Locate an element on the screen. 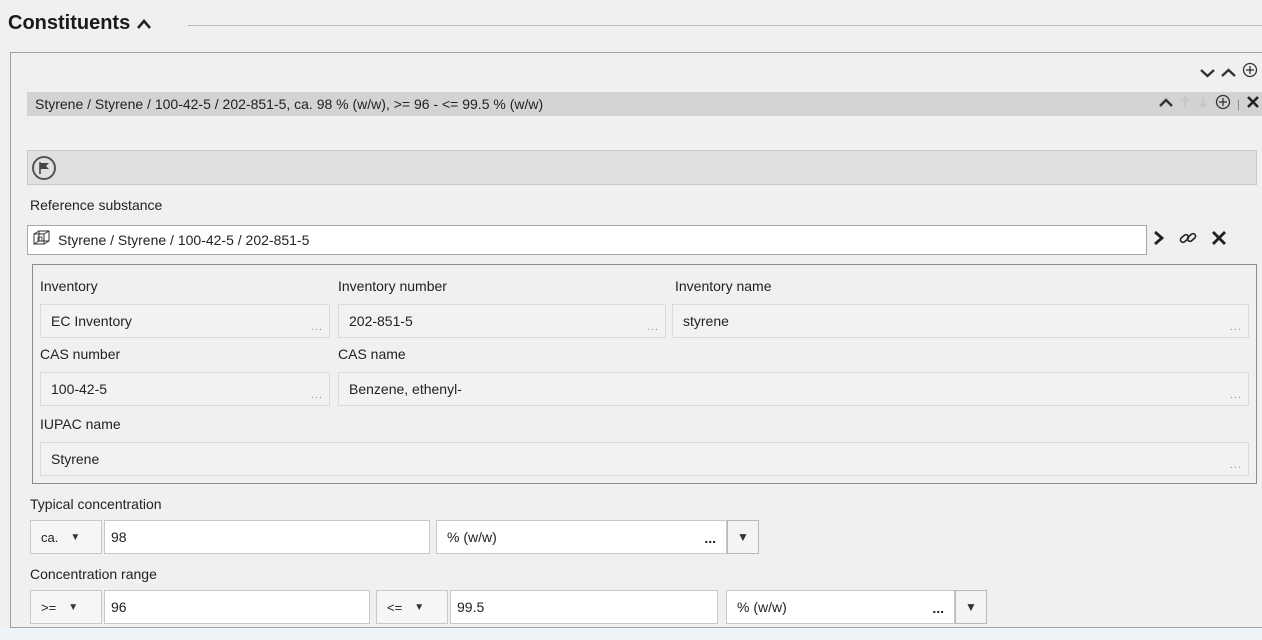  cas-name-value: Benzene, ethenyl- is located at coordinates (405, 389).